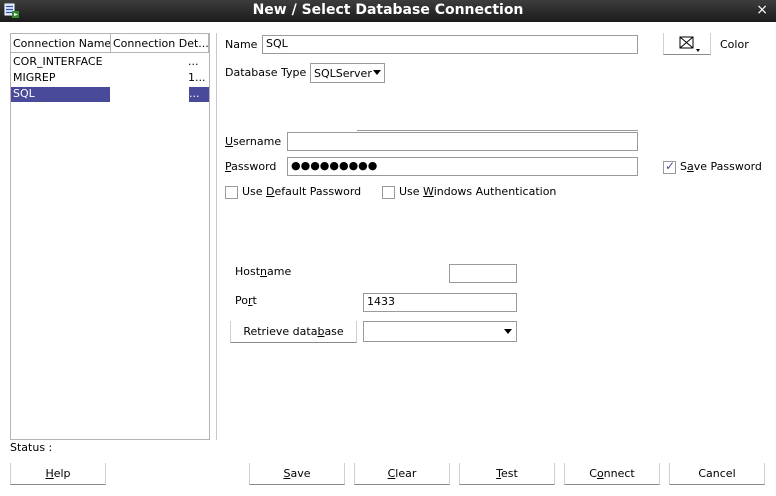 Image resolution: width=776 pixels, height=496 pixels. Describe the element at coordinates (478, 191) in the screenshot. I see `use-windows-authentication-label: Use Windows Authentication` at that location.